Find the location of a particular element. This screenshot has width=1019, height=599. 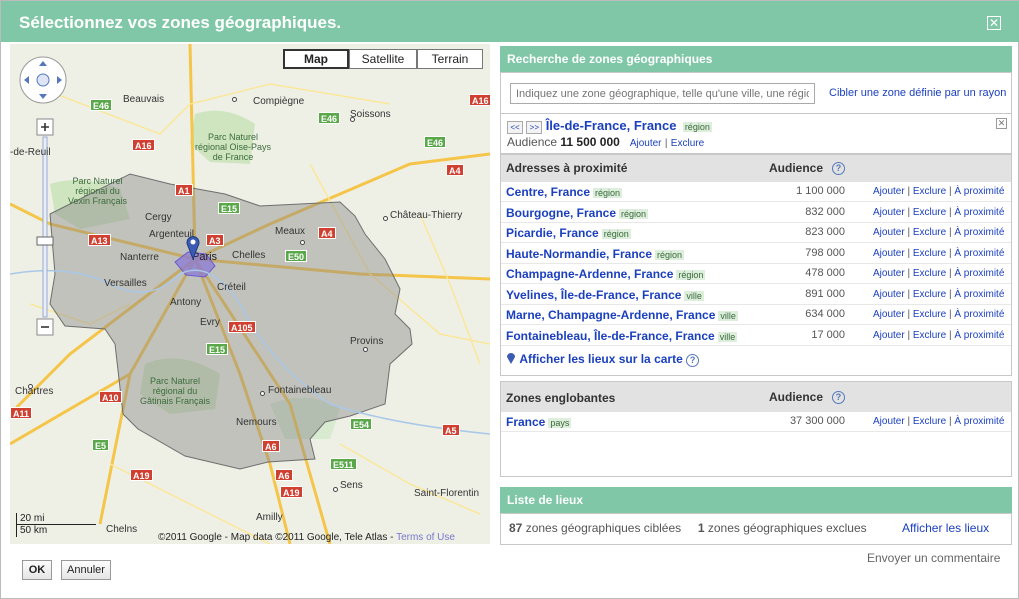

road-label: A19 is located at coordinates (291, 492).